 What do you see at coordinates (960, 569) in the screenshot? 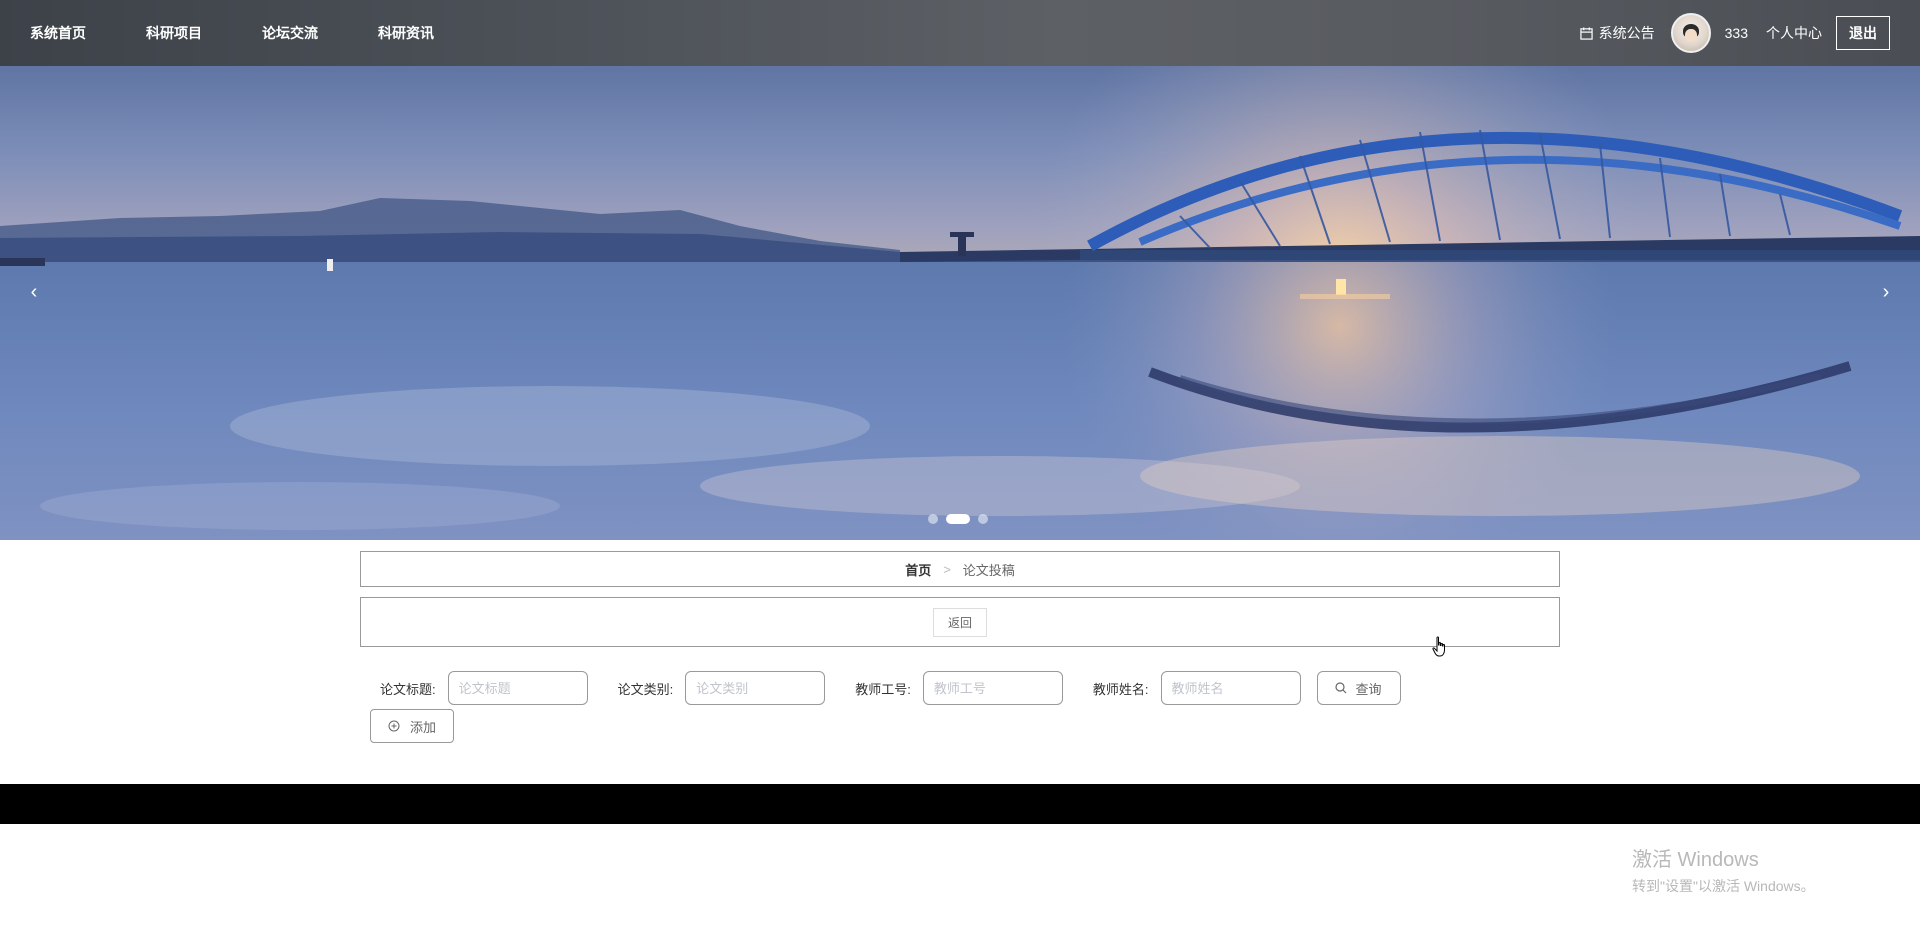
I see `breadcrumb: 首页 > 论文投稿` at bounding box center [960, 569].